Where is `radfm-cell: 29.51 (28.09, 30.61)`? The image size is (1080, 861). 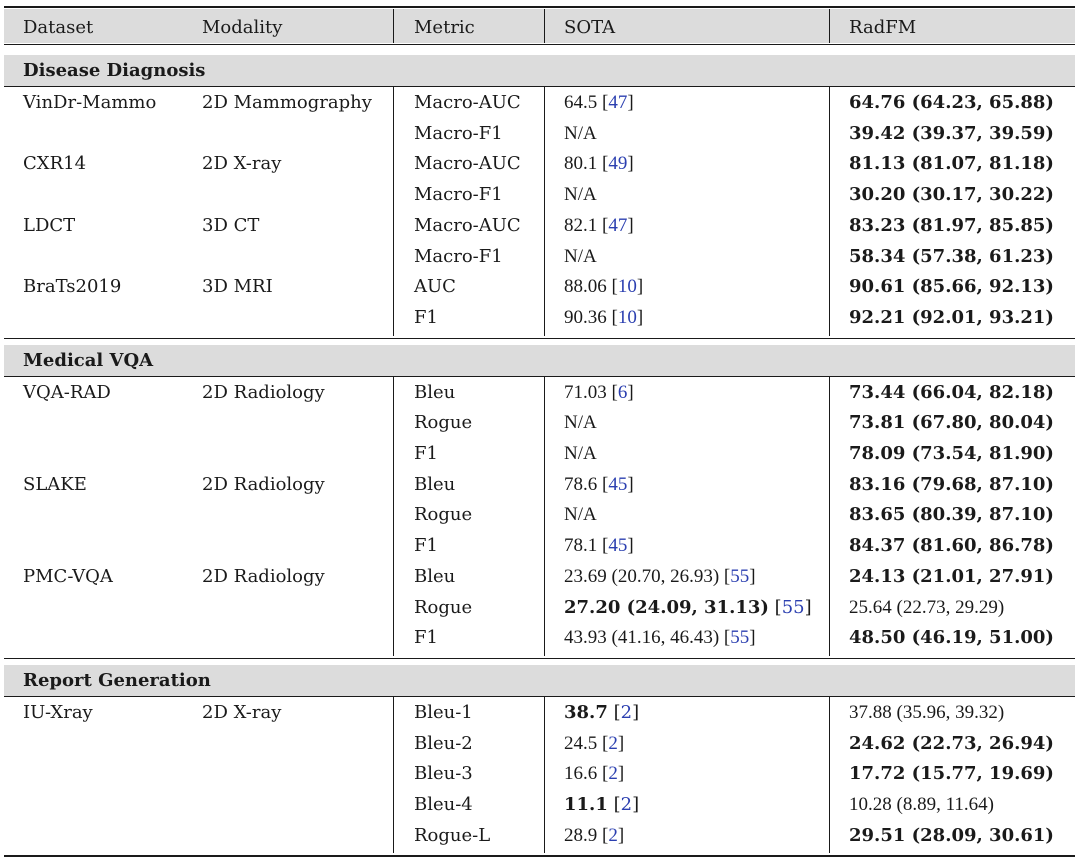
radfm-cell: 29.51 (28.09, 30.61) is located at coordinates (951, 835).